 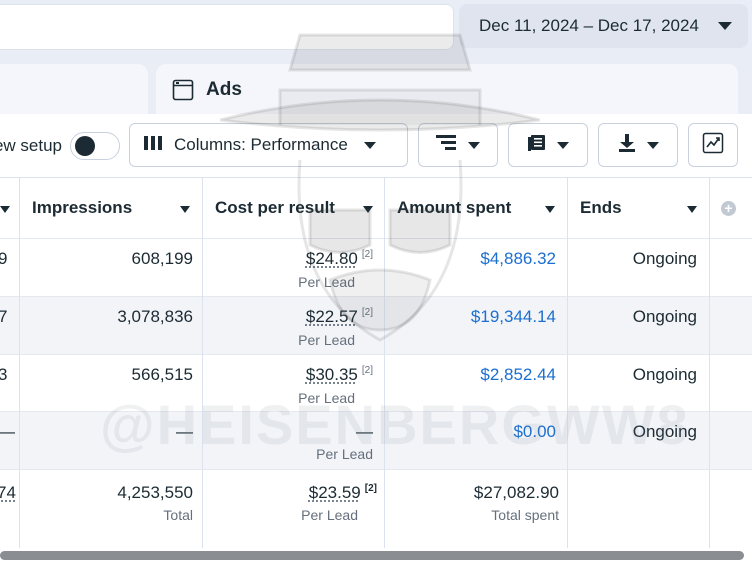 What do you see at coordinates (162, 374) in the screenshot?
I see `impressions-value: 566,515` at bounding box center [162, 374].